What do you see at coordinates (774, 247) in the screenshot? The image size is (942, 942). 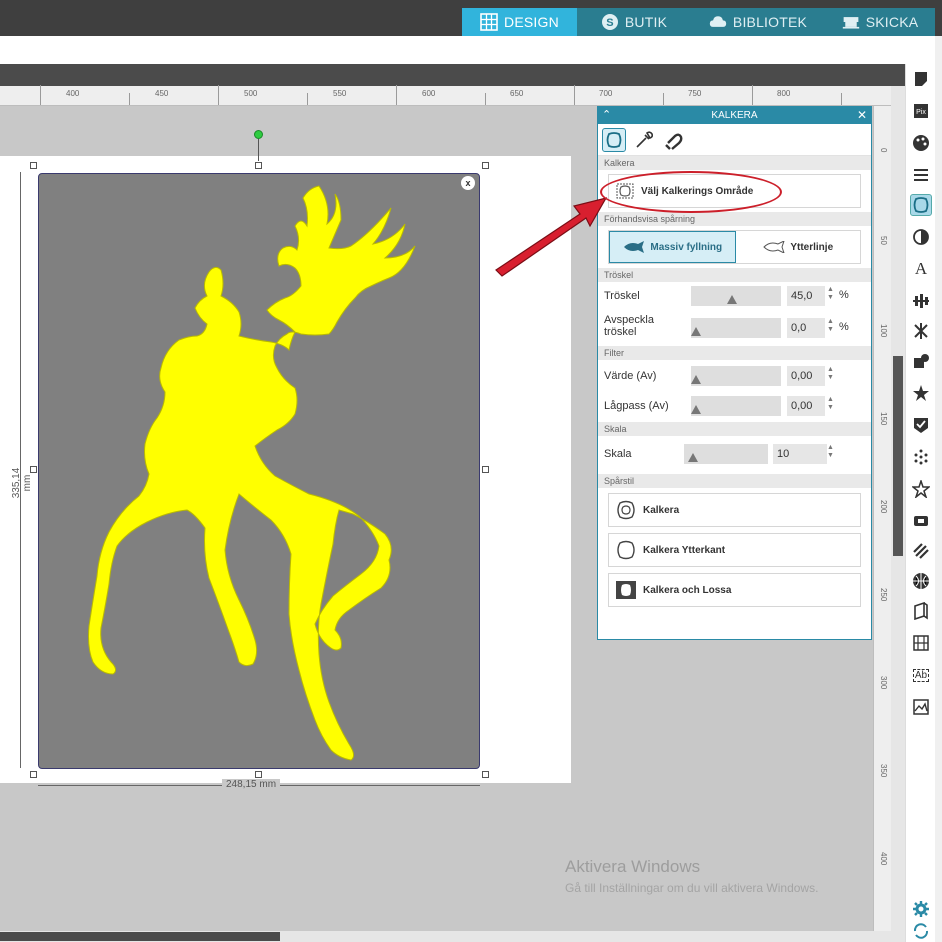 I see `fish-outline-icon` at bounding box center [774, 247].